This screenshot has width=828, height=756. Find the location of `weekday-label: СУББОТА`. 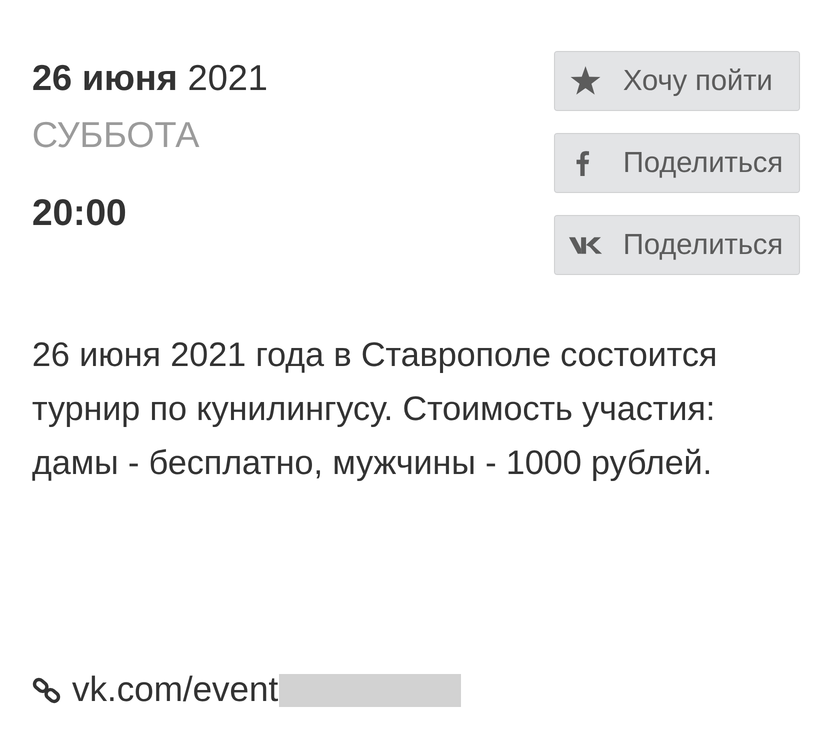

weekday-label: СУББОТА is located at coordinates (116, 135).